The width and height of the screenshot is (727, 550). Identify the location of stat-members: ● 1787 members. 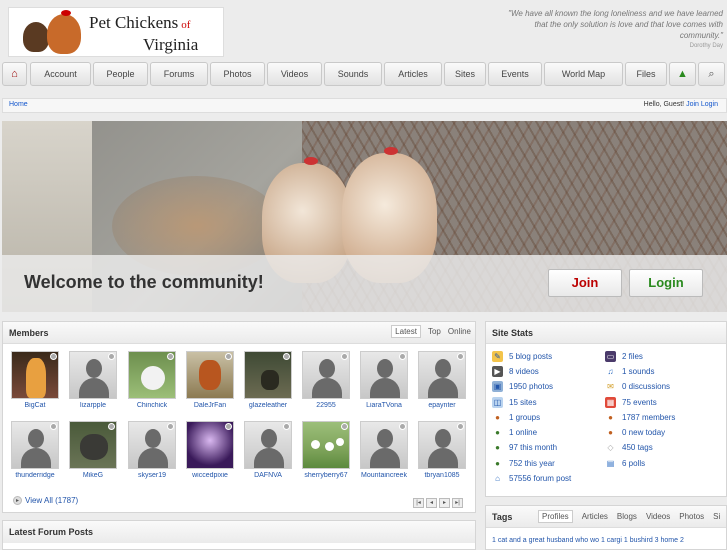
(641, 417).